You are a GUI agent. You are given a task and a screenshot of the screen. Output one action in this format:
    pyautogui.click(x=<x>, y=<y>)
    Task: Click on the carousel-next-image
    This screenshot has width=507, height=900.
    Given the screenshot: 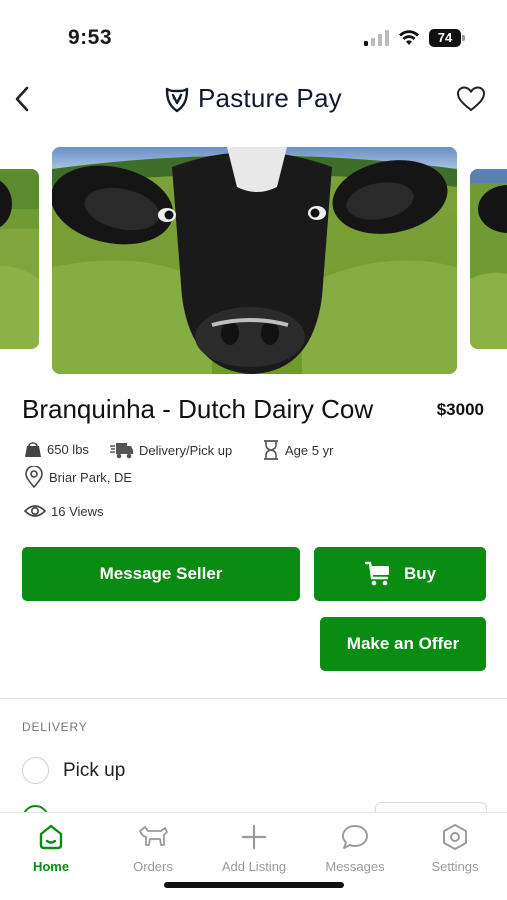 What is the action you would take?
    pyautogui.click(x=488, y=259)
    